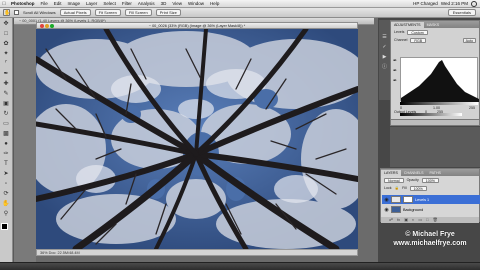  Describe the element at coordinates (6, 184) in the screenshot. I see `shape-tool-icon: ▫` at that location.